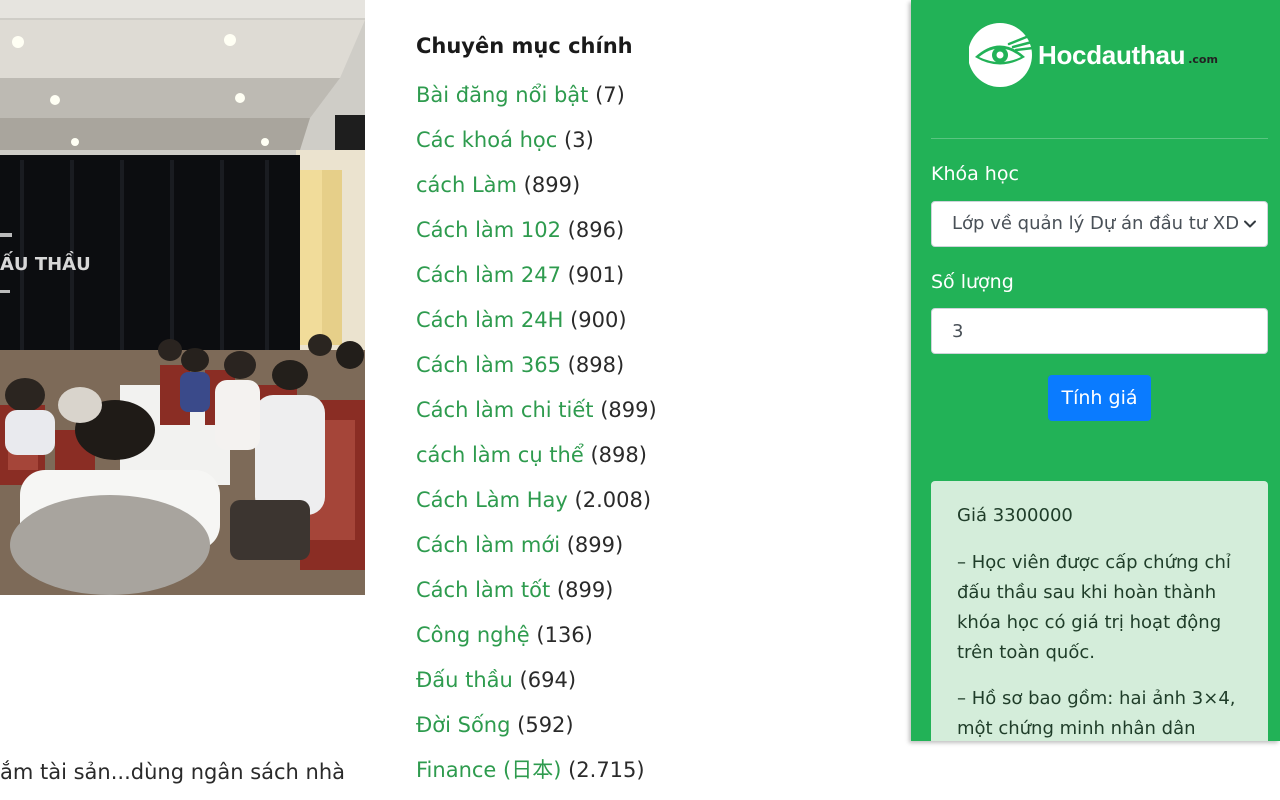  I want to click on category-count: (3), so click(579, 140).